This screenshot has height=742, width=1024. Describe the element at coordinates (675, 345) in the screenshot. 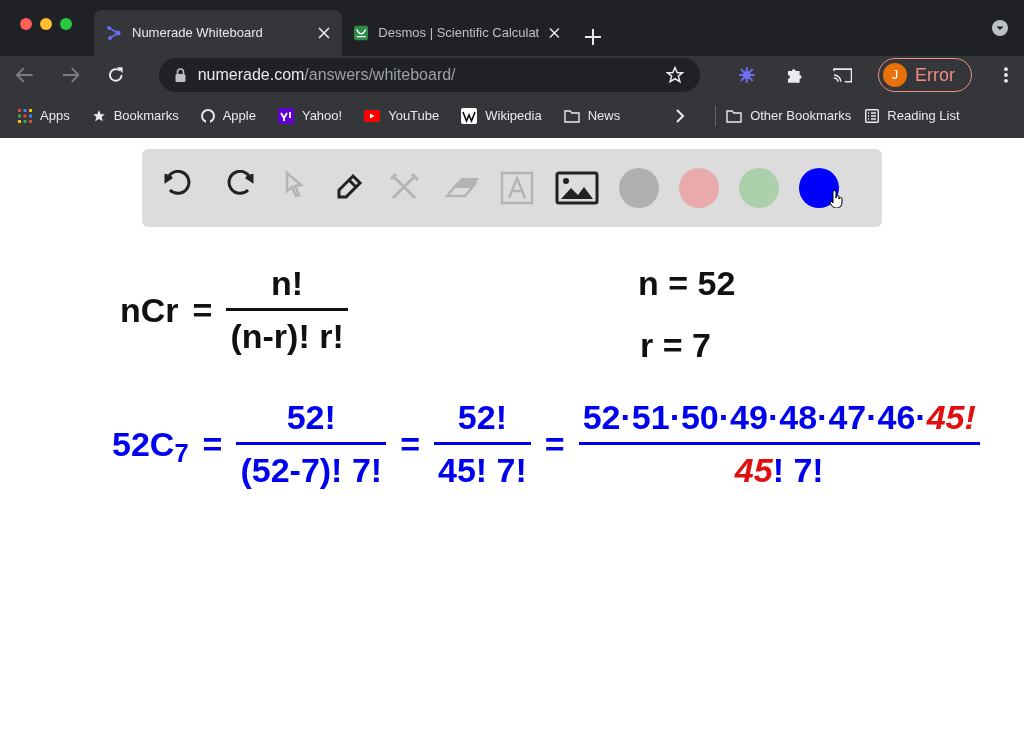

I see `handwritten-text: r = 7` at that location.